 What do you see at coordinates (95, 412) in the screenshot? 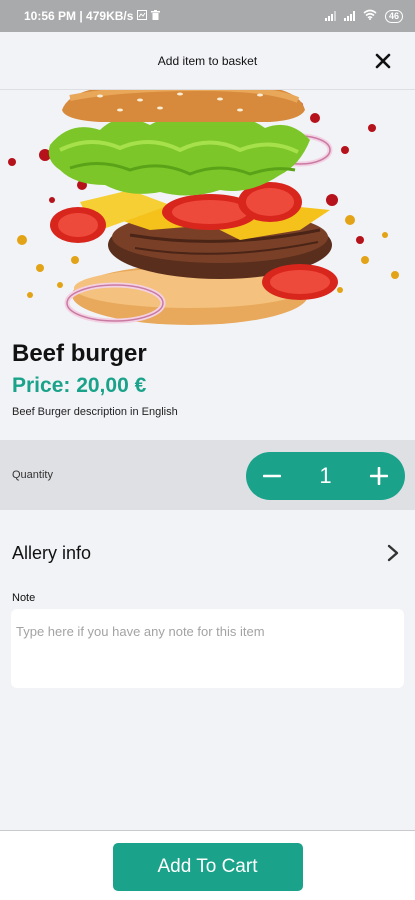
I see `product-description: Beef Burger description in English` at bounding box center [95, 412].